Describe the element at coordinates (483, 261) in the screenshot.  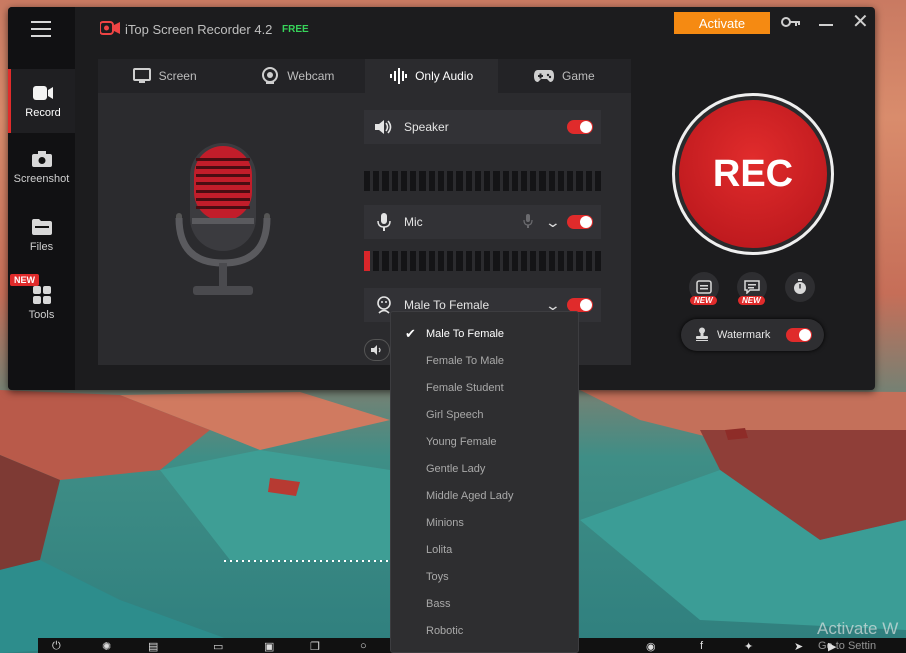
I see `mic-level-meter` at that location.